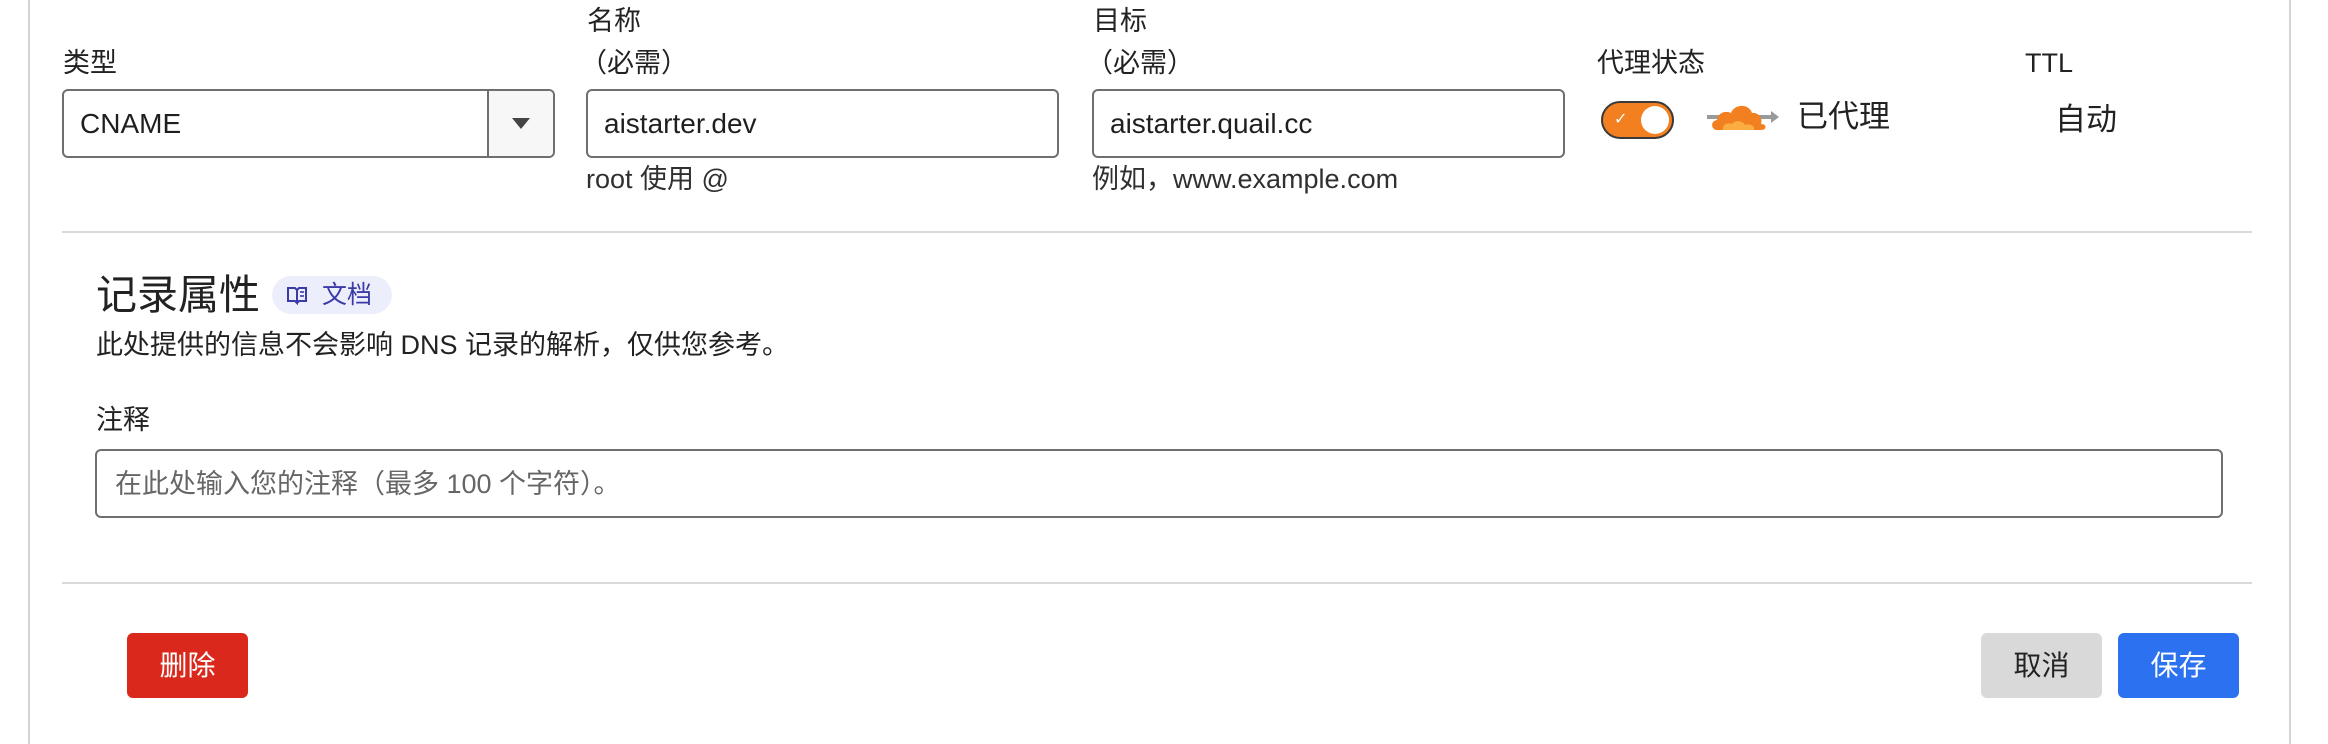 This screenshot has width=2328, height=744. I want to click on comment-input, so click(1160, 484).